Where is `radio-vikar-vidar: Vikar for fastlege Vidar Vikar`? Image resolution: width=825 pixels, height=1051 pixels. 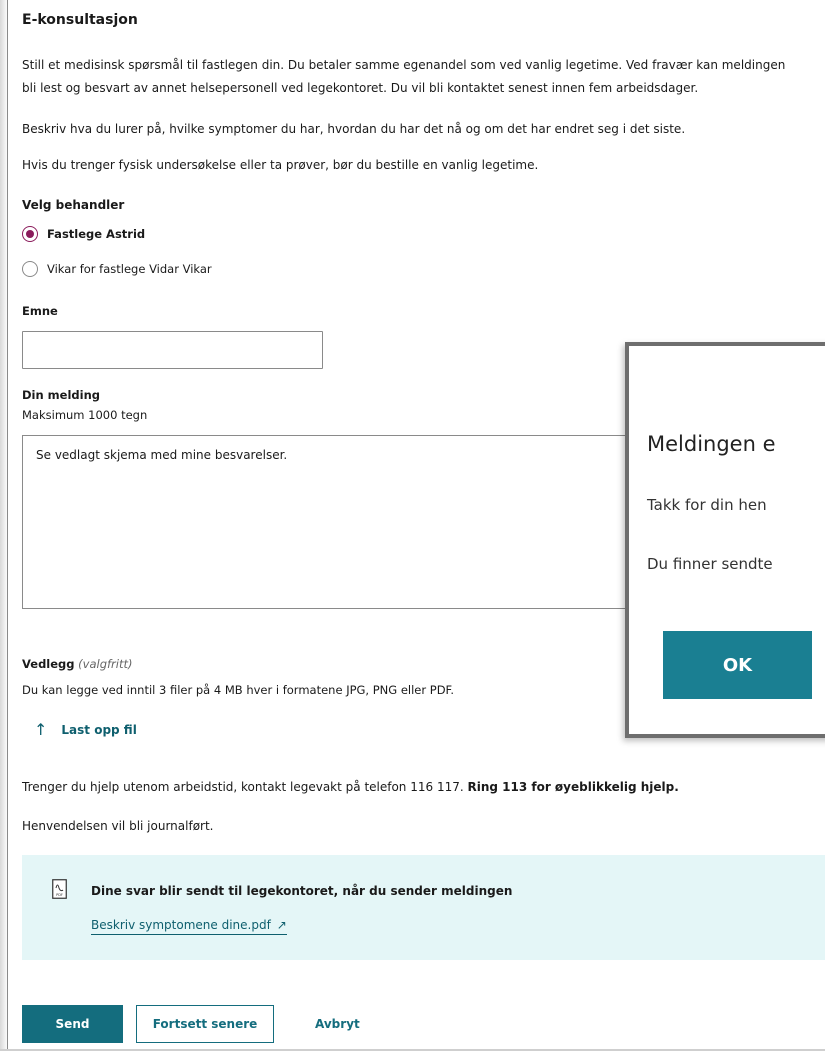
radio-vikar-vidar: Vikar for fastlege Vidar Vikar is located at coordinates (117, 269).